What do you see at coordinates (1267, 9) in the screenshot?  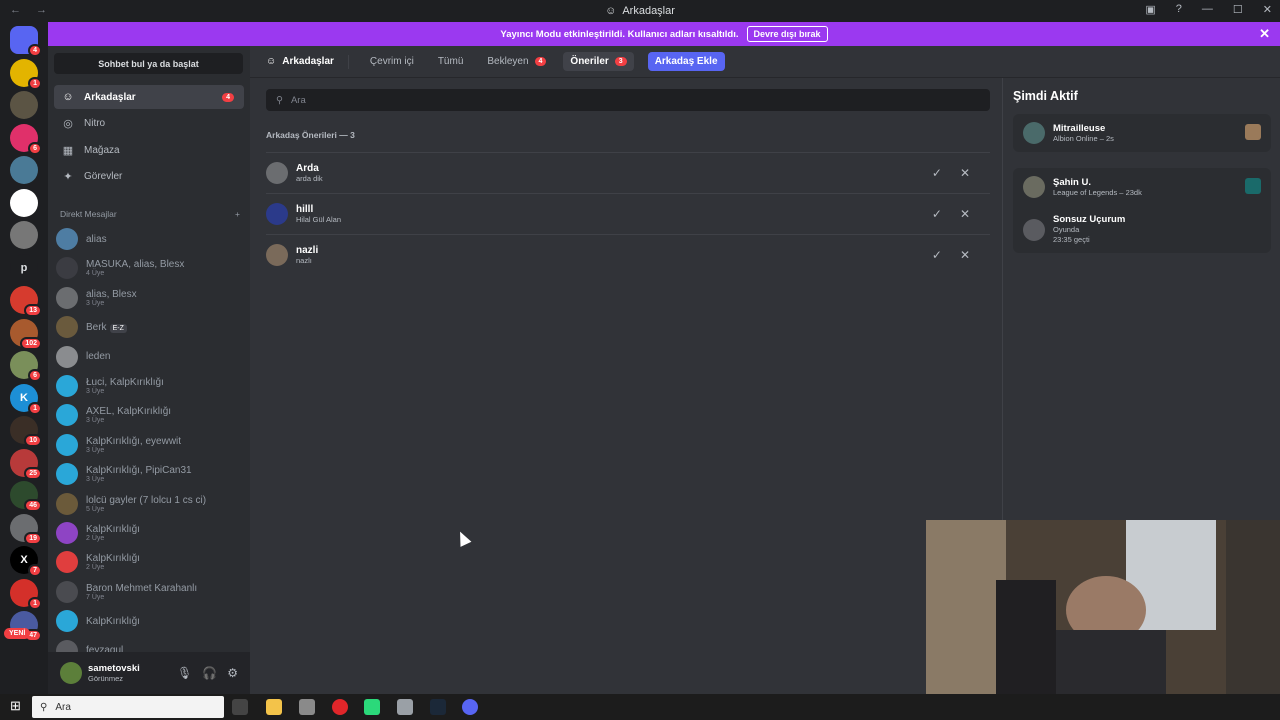 I see `close-window-icon: ✕` at bounding box center [1267, 9].